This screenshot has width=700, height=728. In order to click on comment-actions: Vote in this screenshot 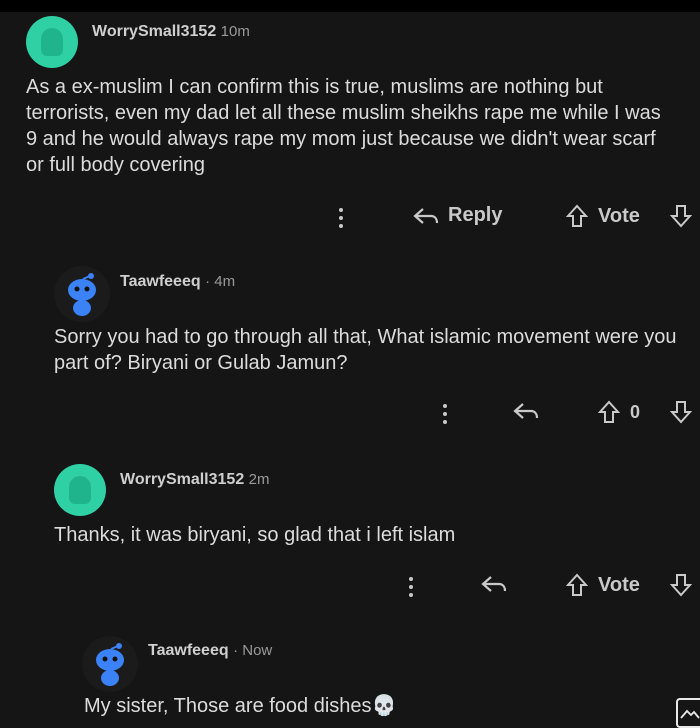, I will do `click(553, 588)`.